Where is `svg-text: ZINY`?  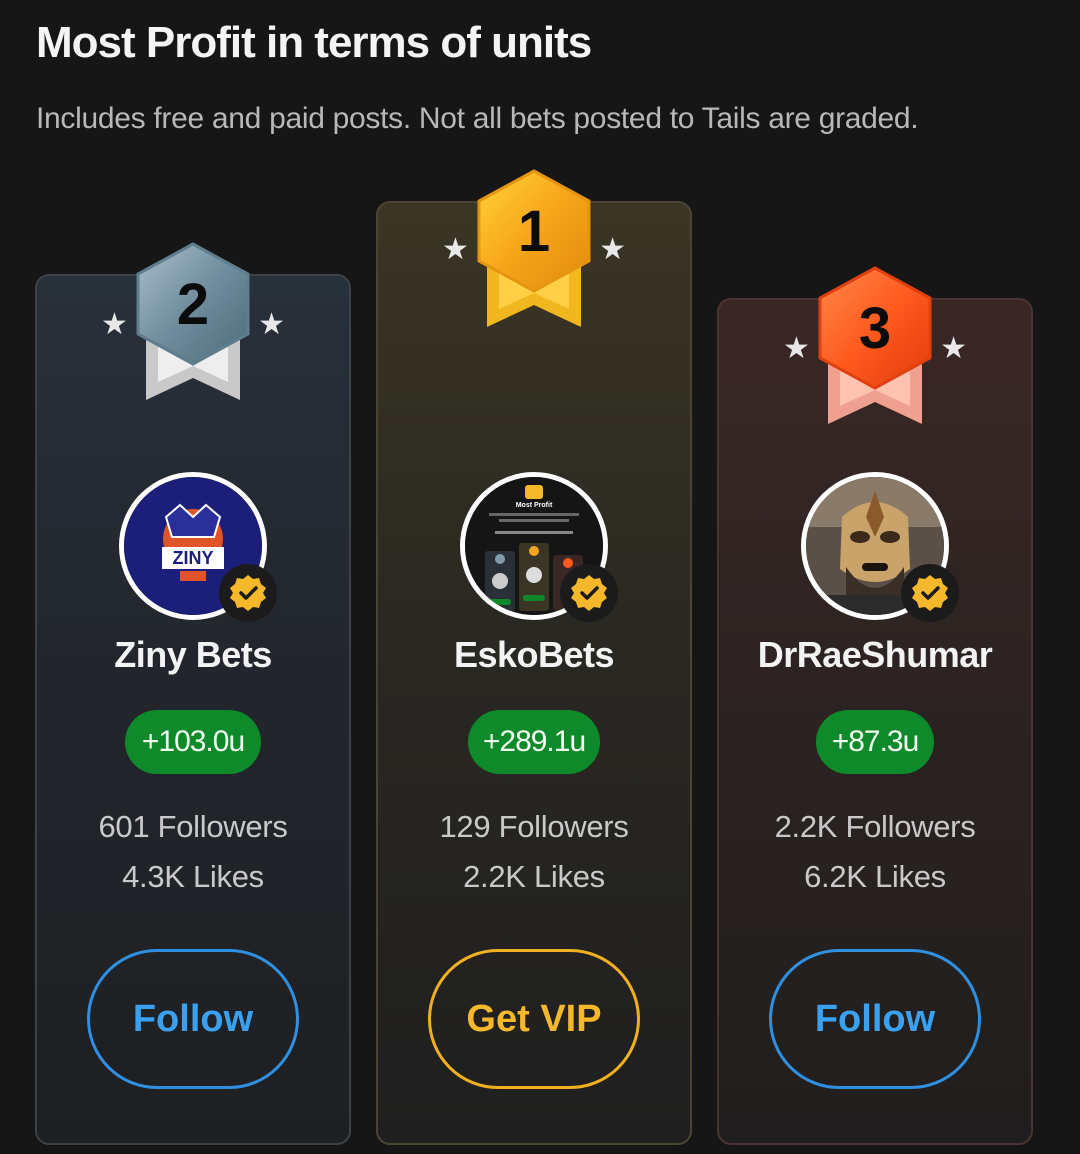 svg-text: ZINY is located at coordinates (192, 558).